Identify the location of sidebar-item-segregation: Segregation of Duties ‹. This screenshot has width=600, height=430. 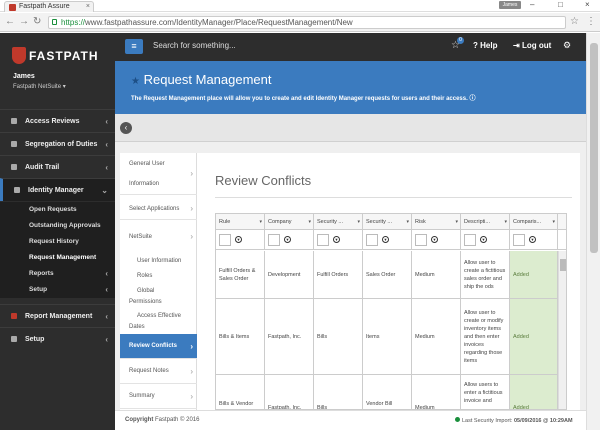
(57, 143).